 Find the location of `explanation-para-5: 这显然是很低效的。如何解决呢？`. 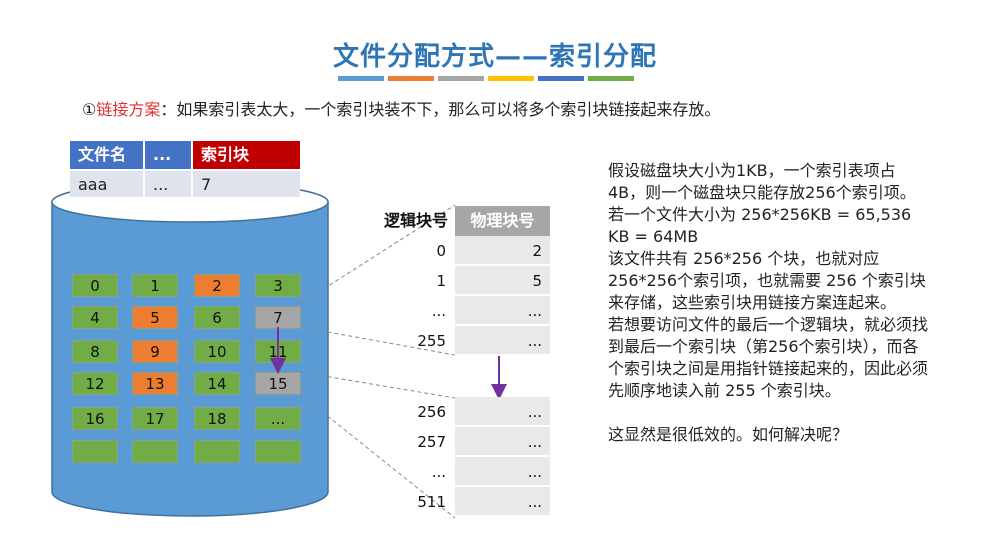

explanation-para-5: 这显然是很低效的。如何解决呢？ is located at coordinates (728, 434).